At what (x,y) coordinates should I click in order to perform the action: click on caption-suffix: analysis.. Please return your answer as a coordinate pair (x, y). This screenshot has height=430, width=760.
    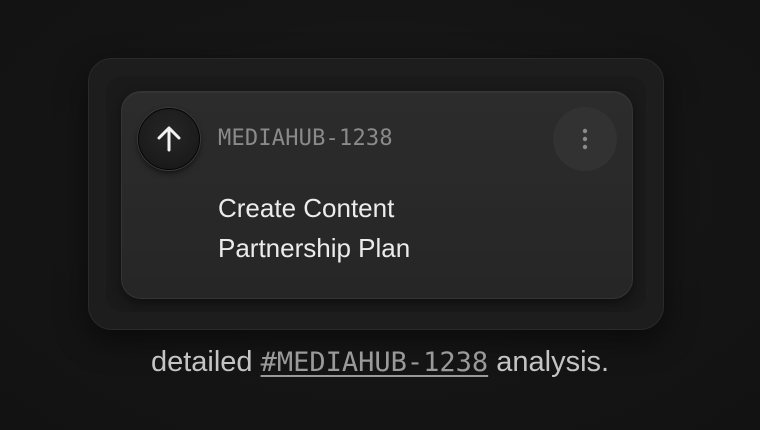
    Looking at the image, I should click on (553, 362).